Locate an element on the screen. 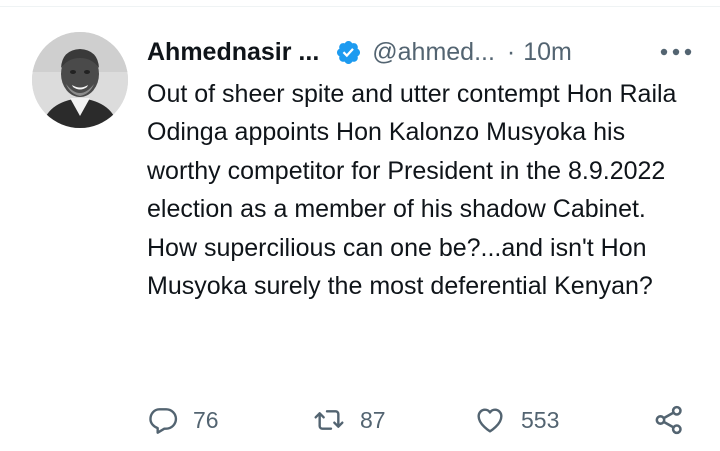  retweet-button: 87 is located at coordinates (349, 420).